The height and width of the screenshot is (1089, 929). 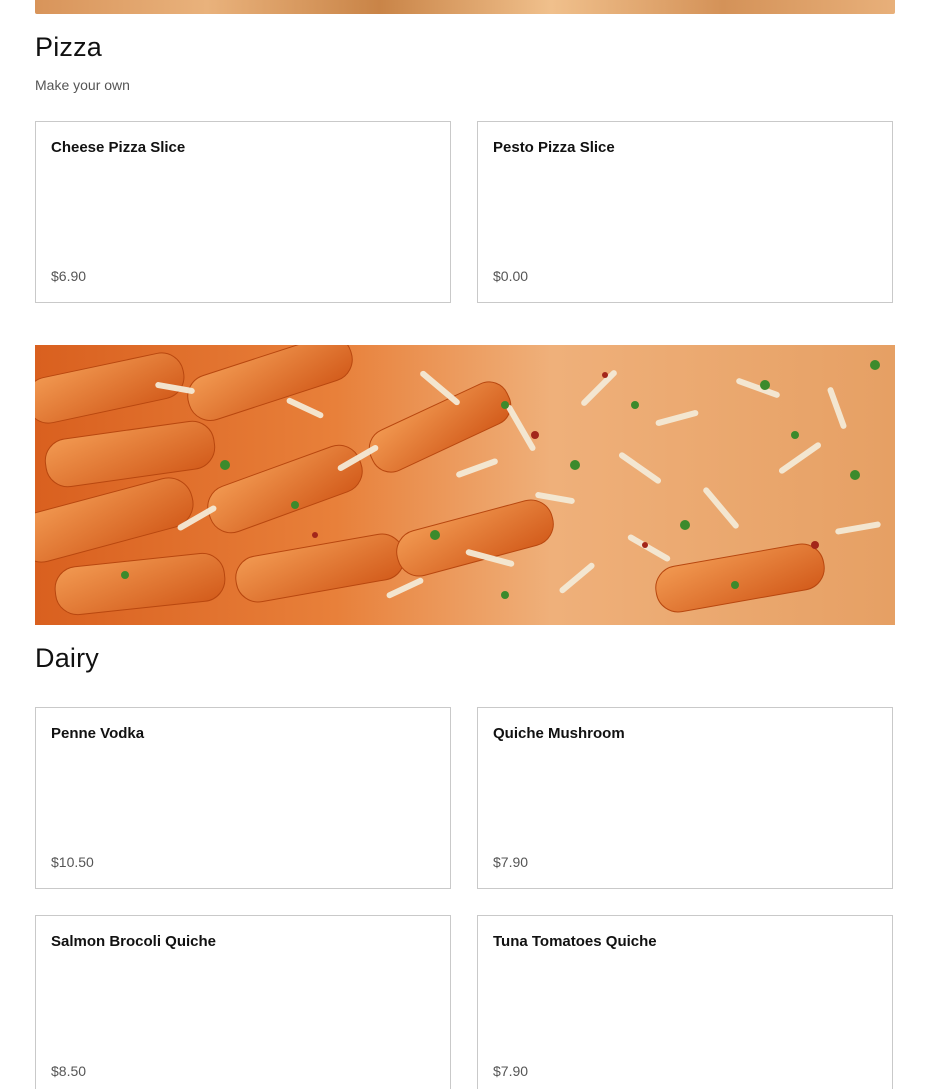 What do you see at coordinates (685, 212) in the screenshot?
I see `menu-item-card: Pesto Pizza Slice $0.00` at bounding box center [685, 212].